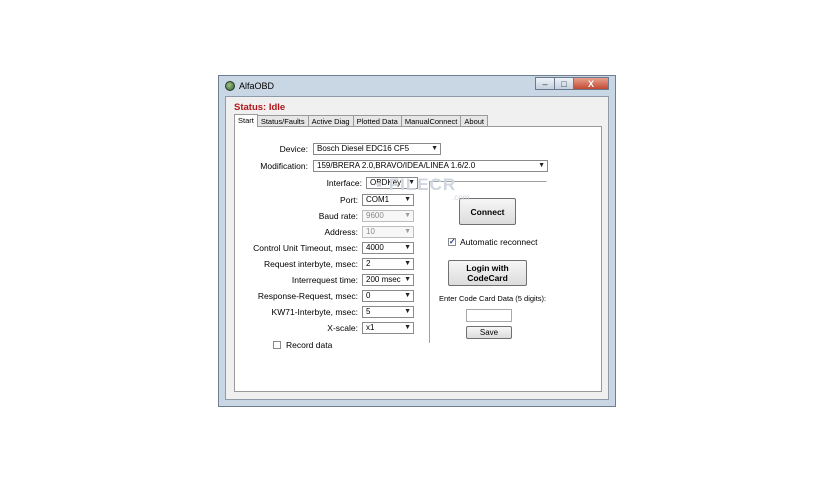 This screenshot has width=836, height=484. I want to click on maximize-button: □, so click(564, 83).